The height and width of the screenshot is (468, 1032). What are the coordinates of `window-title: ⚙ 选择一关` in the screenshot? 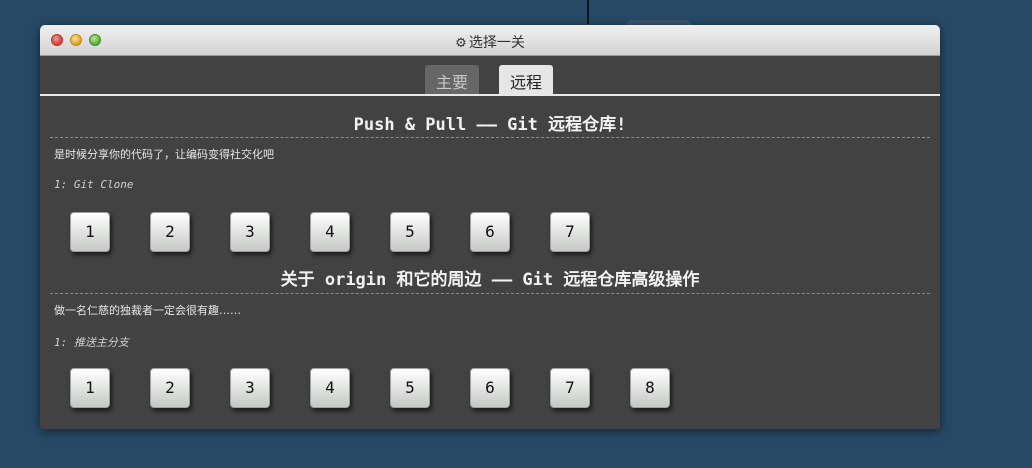 It's located at (490, 42).